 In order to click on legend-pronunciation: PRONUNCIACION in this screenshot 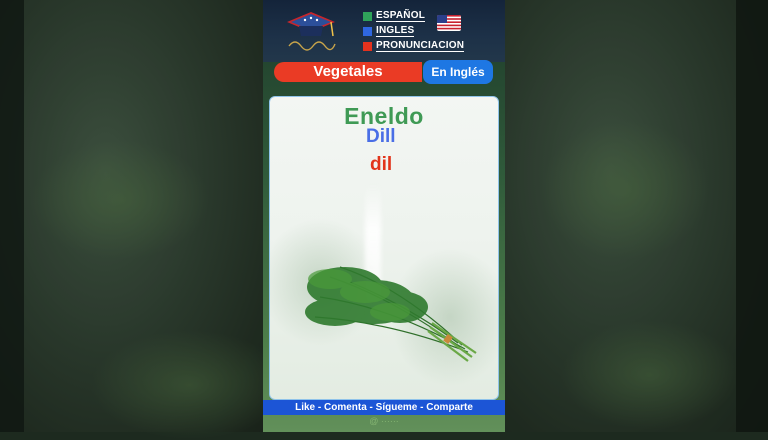, I will do `click(414, 46)`.